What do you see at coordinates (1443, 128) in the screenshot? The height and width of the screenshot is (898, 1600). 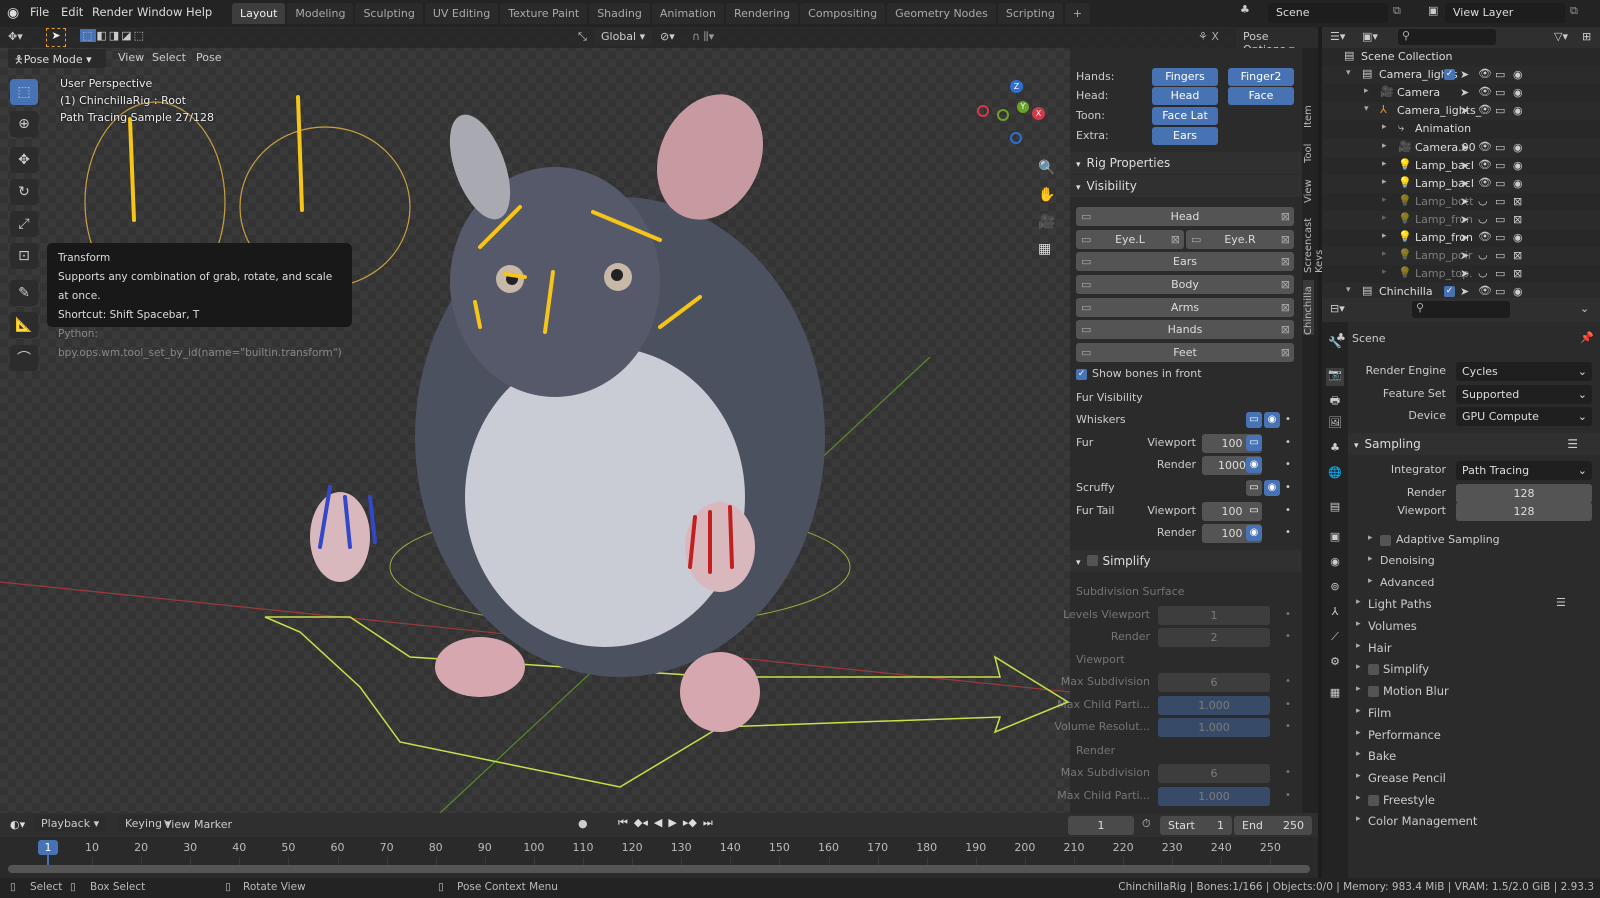 I see `outliner-item-name: Animation` at bounding box center [1443, 128].